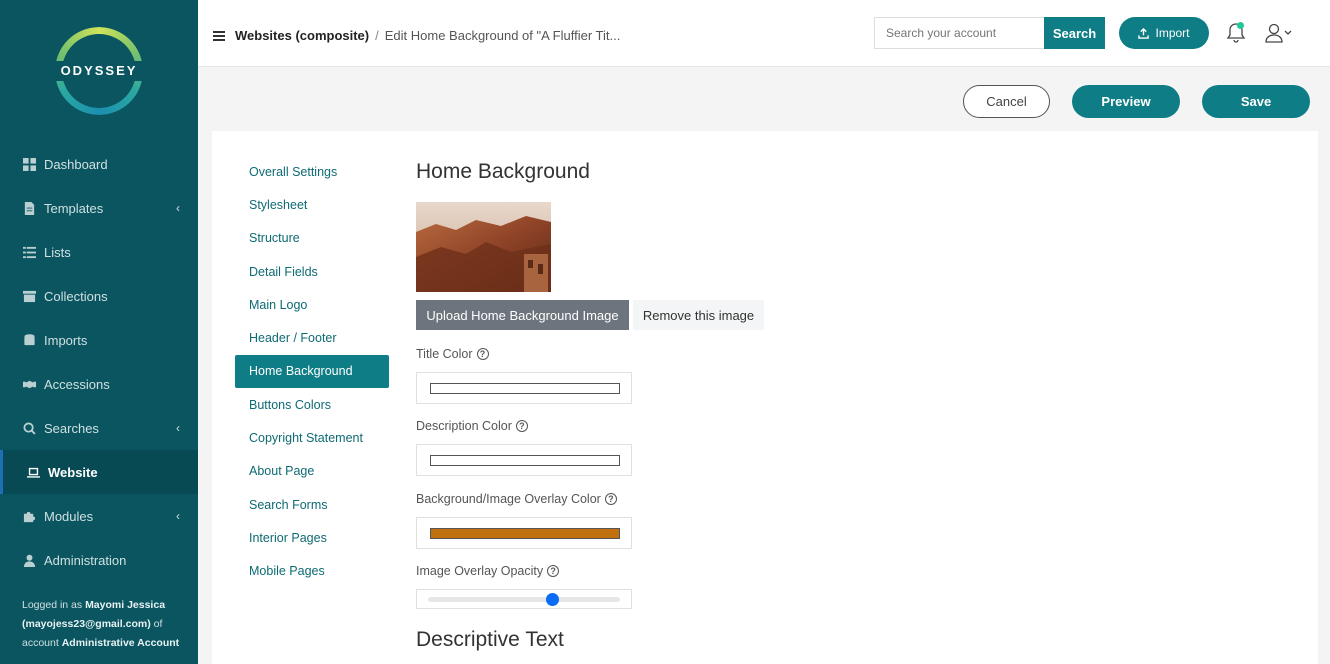  Describe the element at coordinates (52, 605) in the screenshot. I see `login-prefix: Logged in as` at that location.